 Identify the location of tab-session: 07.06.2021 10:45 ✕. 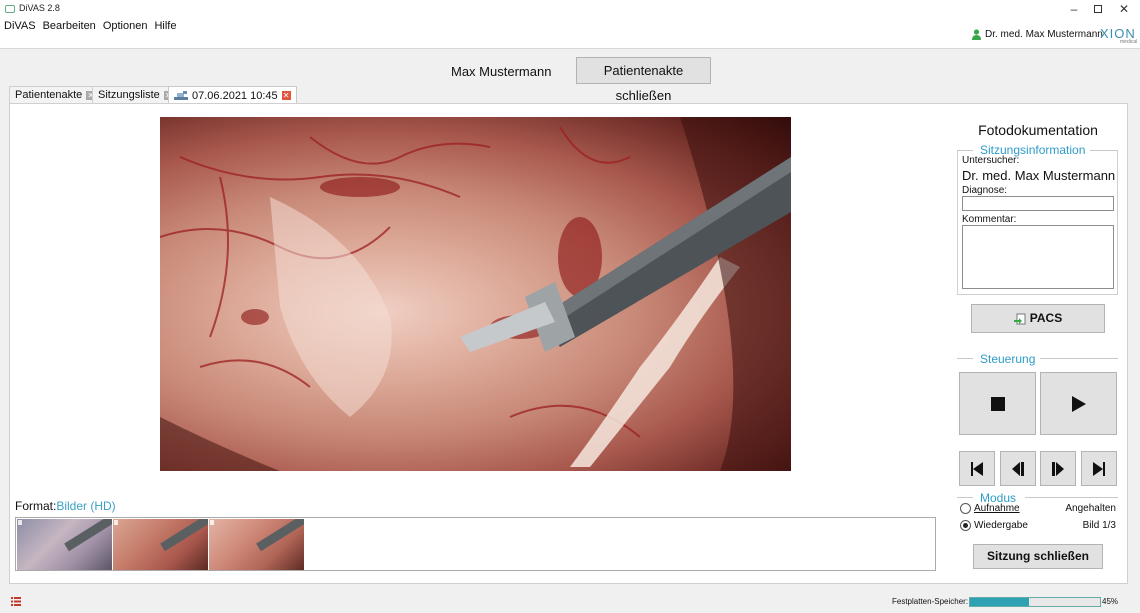
(232, 95).